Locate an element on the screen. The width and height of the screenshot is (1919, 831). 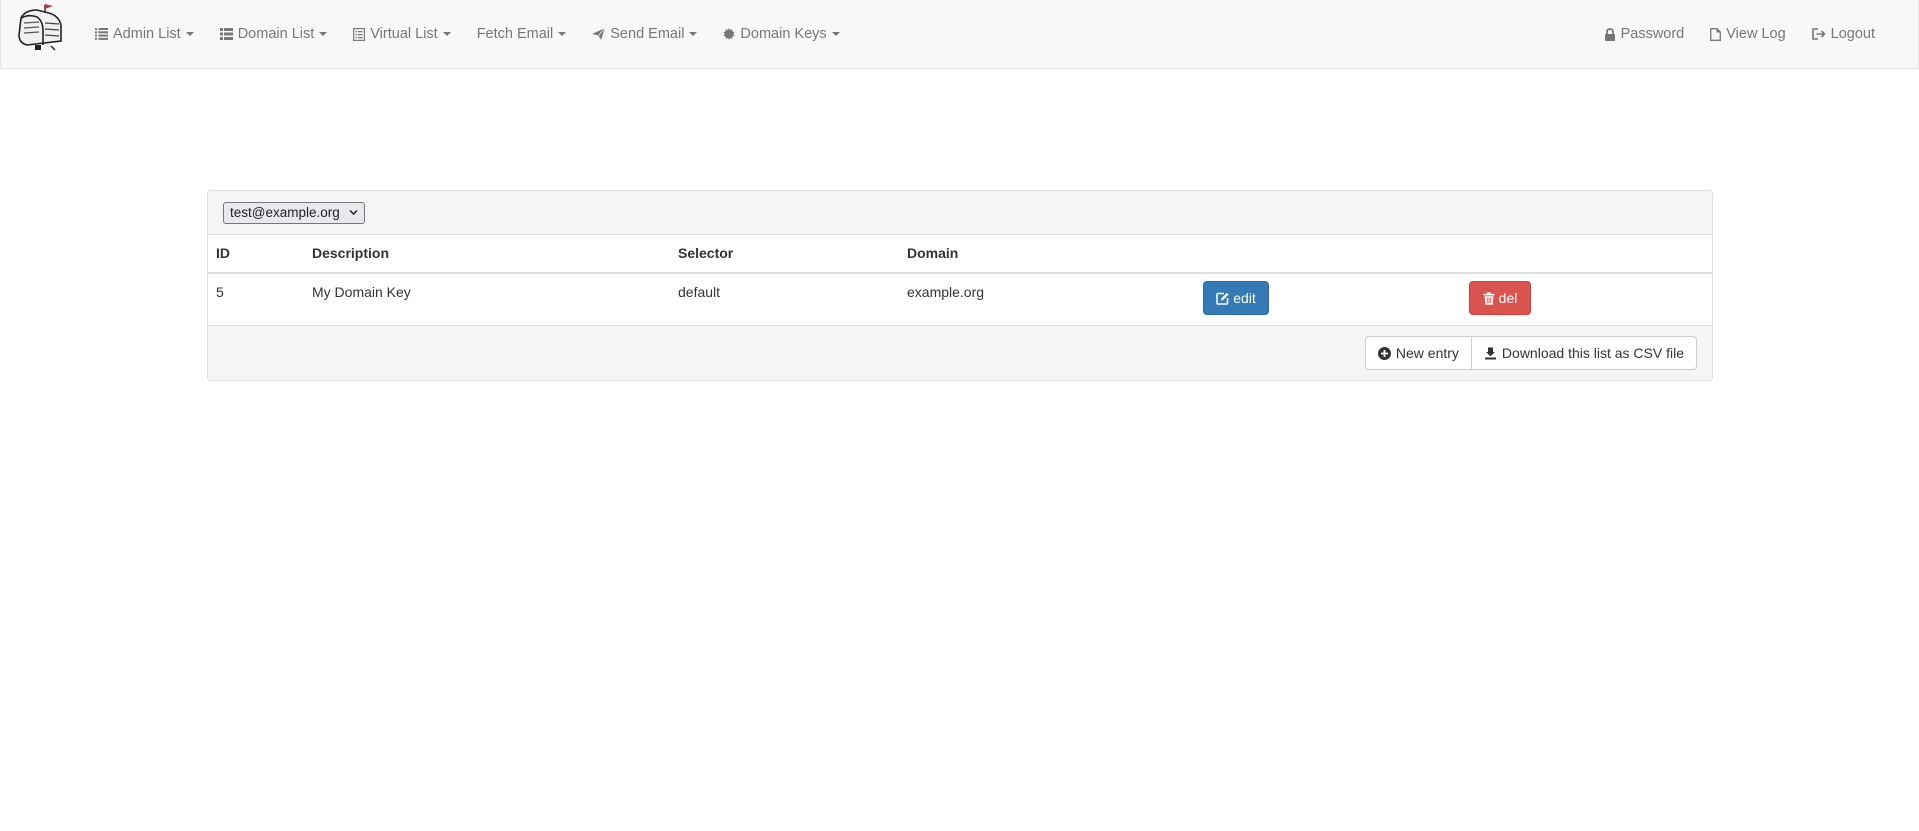
file-icon is located at coordinates (1716, 34).